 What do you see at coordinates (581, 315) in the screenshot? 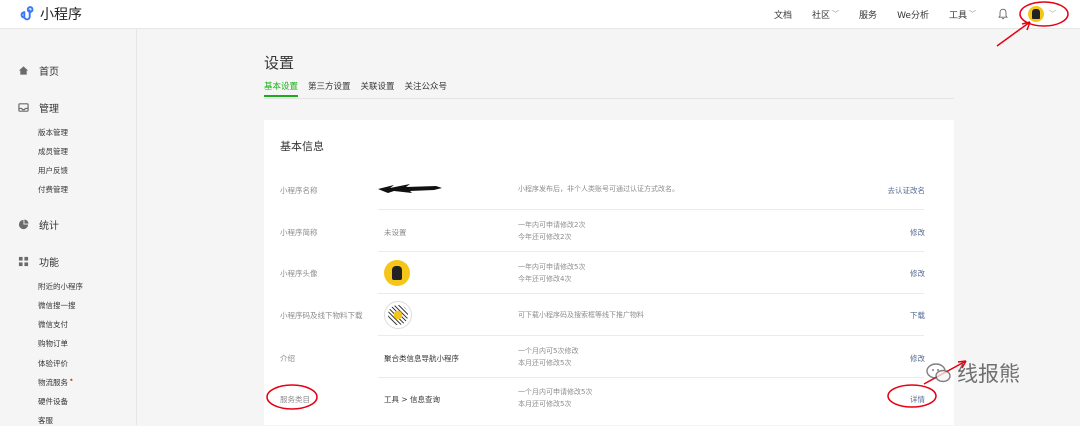
I see `row-hint: 可下载小程序码及搜索框等线下推广物料` at bounding box center [581, 315].